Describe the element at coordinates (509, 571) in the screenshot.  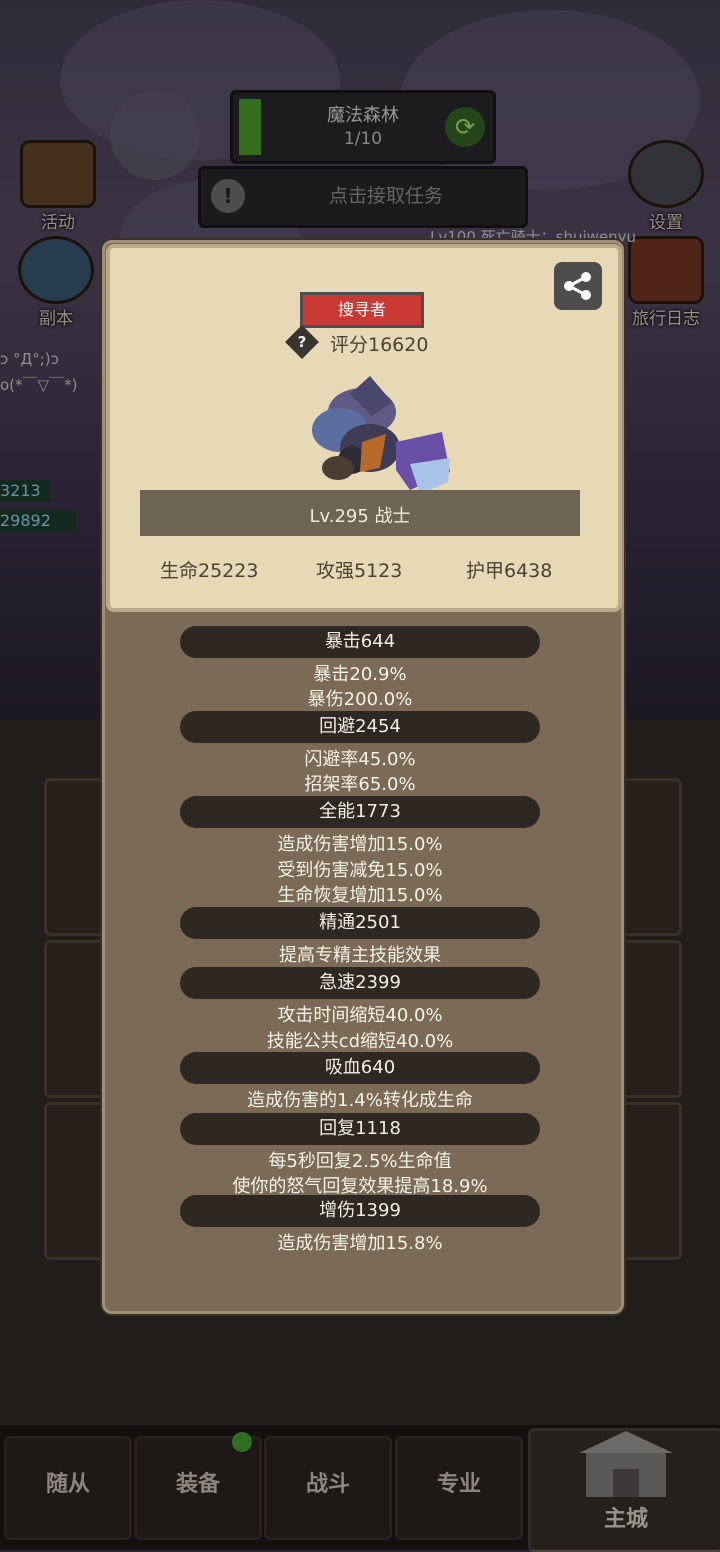
I see `armor-stat: 护甲6438` at that location.